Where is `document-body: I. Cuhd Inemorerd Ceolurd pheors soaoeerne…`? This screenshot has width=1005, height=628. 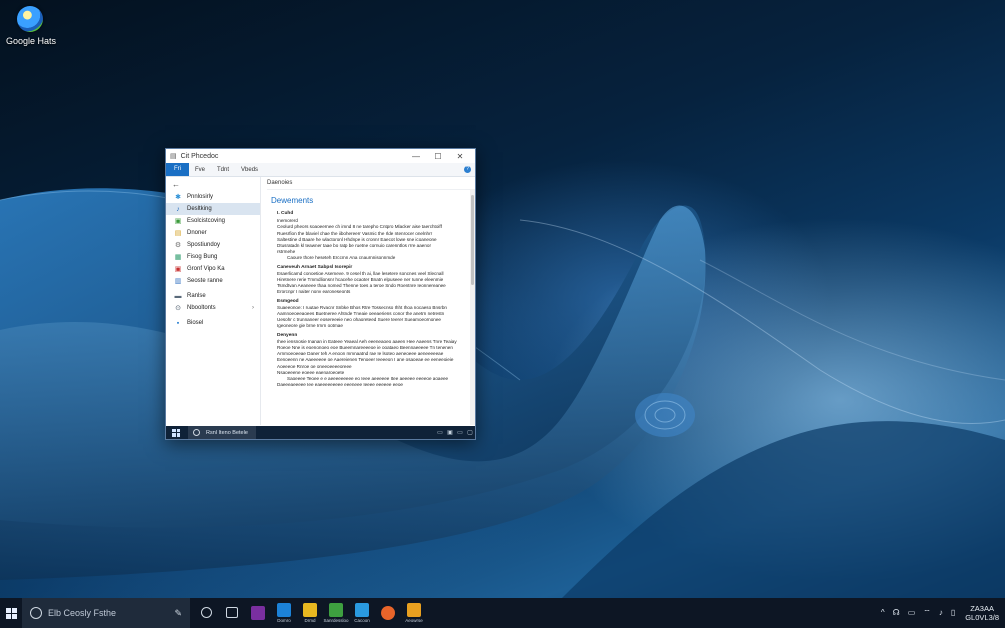
document-body: I. Cuhd Inemorerd Ceolurd pheors soaoeerne… is located at coordinates (371, 299).